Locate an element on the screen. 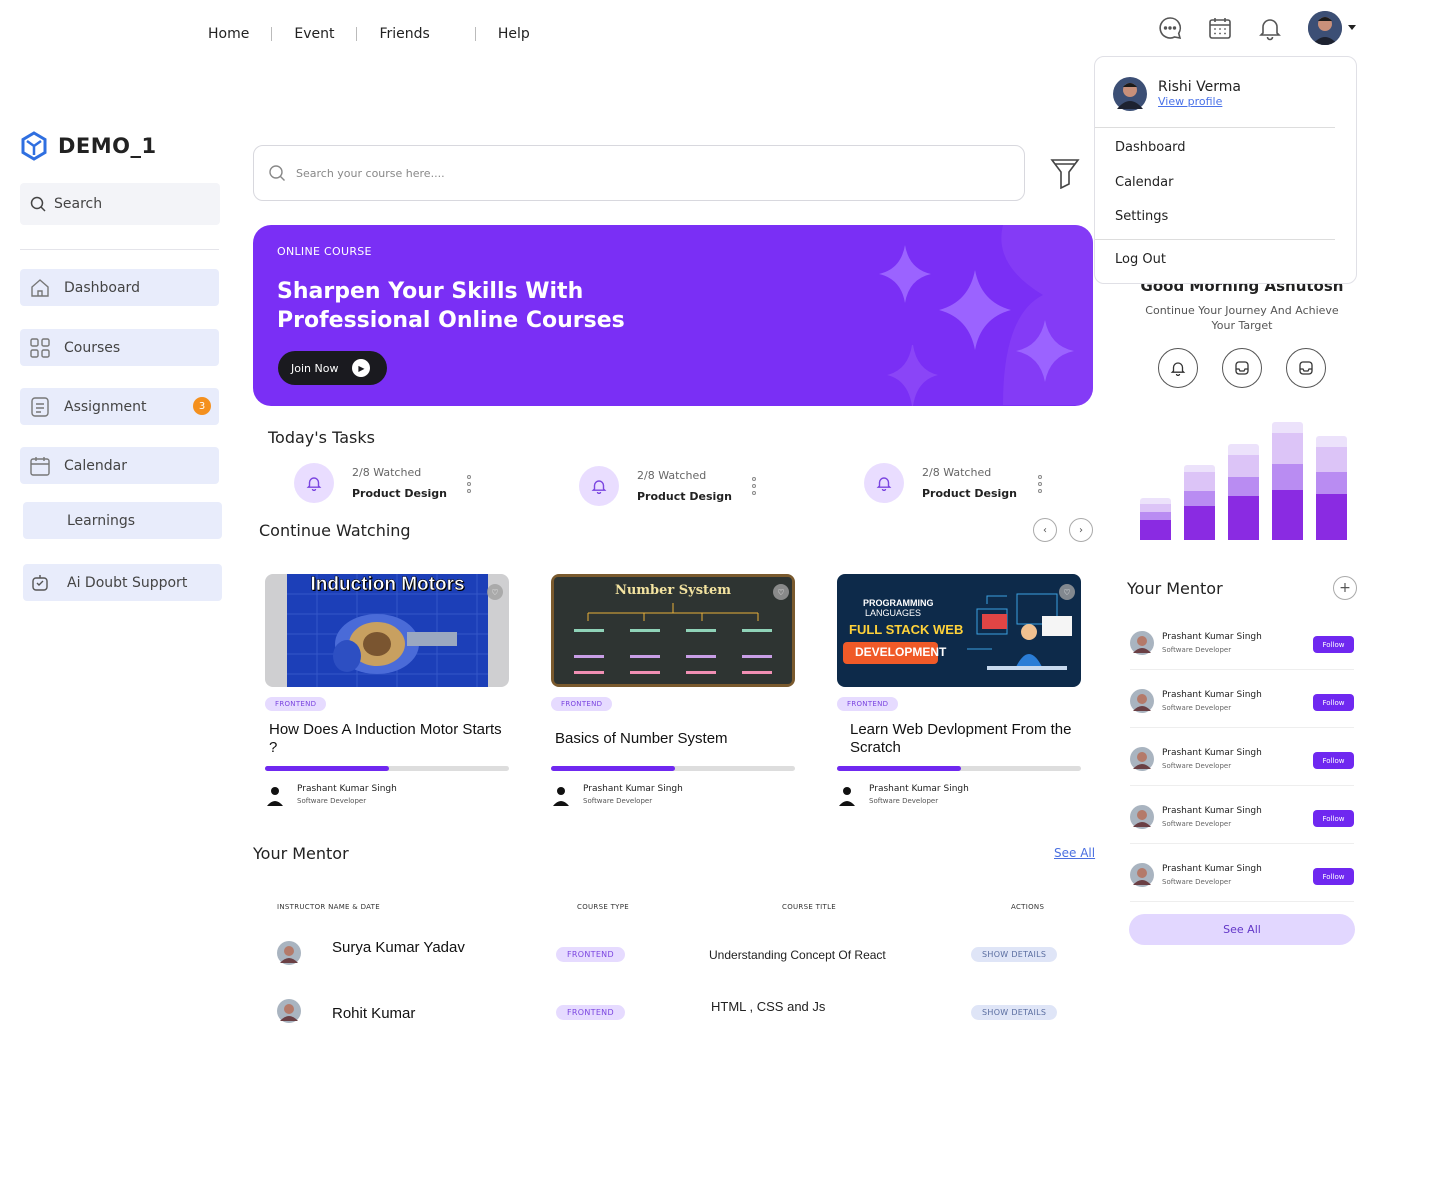 Image resolution: width=1440 pixels, height=1203 pixels. view-profile-link: View profile is located at coordinates (1190, 101).